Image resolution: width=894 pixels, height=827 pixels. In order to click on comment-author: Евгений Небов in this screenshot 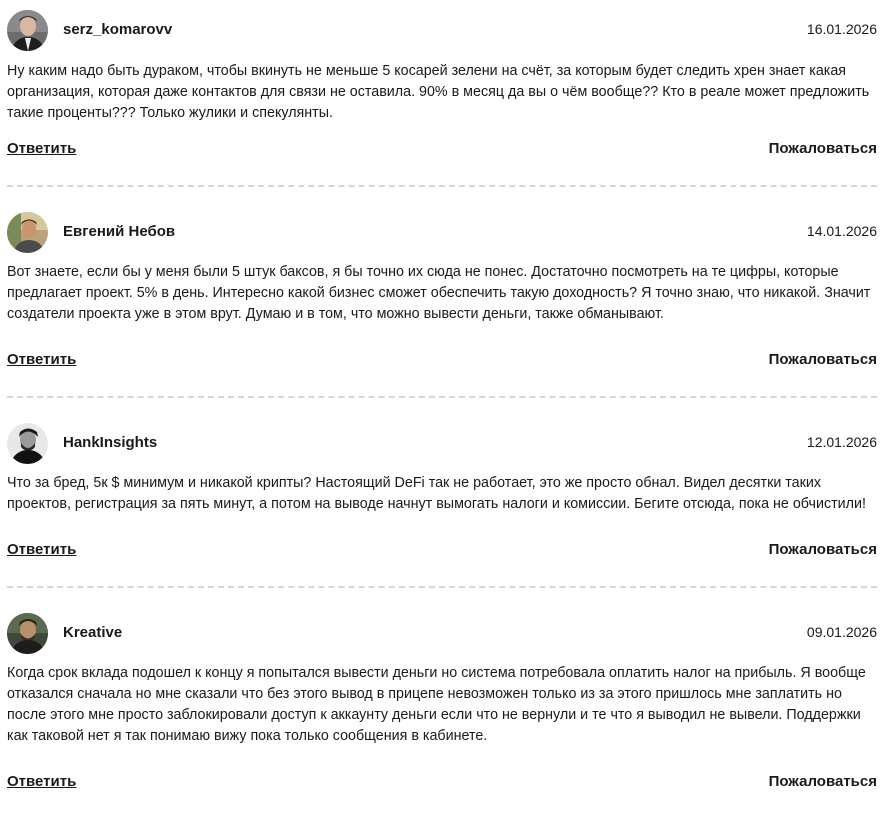, I will do `click(119, 231)`.